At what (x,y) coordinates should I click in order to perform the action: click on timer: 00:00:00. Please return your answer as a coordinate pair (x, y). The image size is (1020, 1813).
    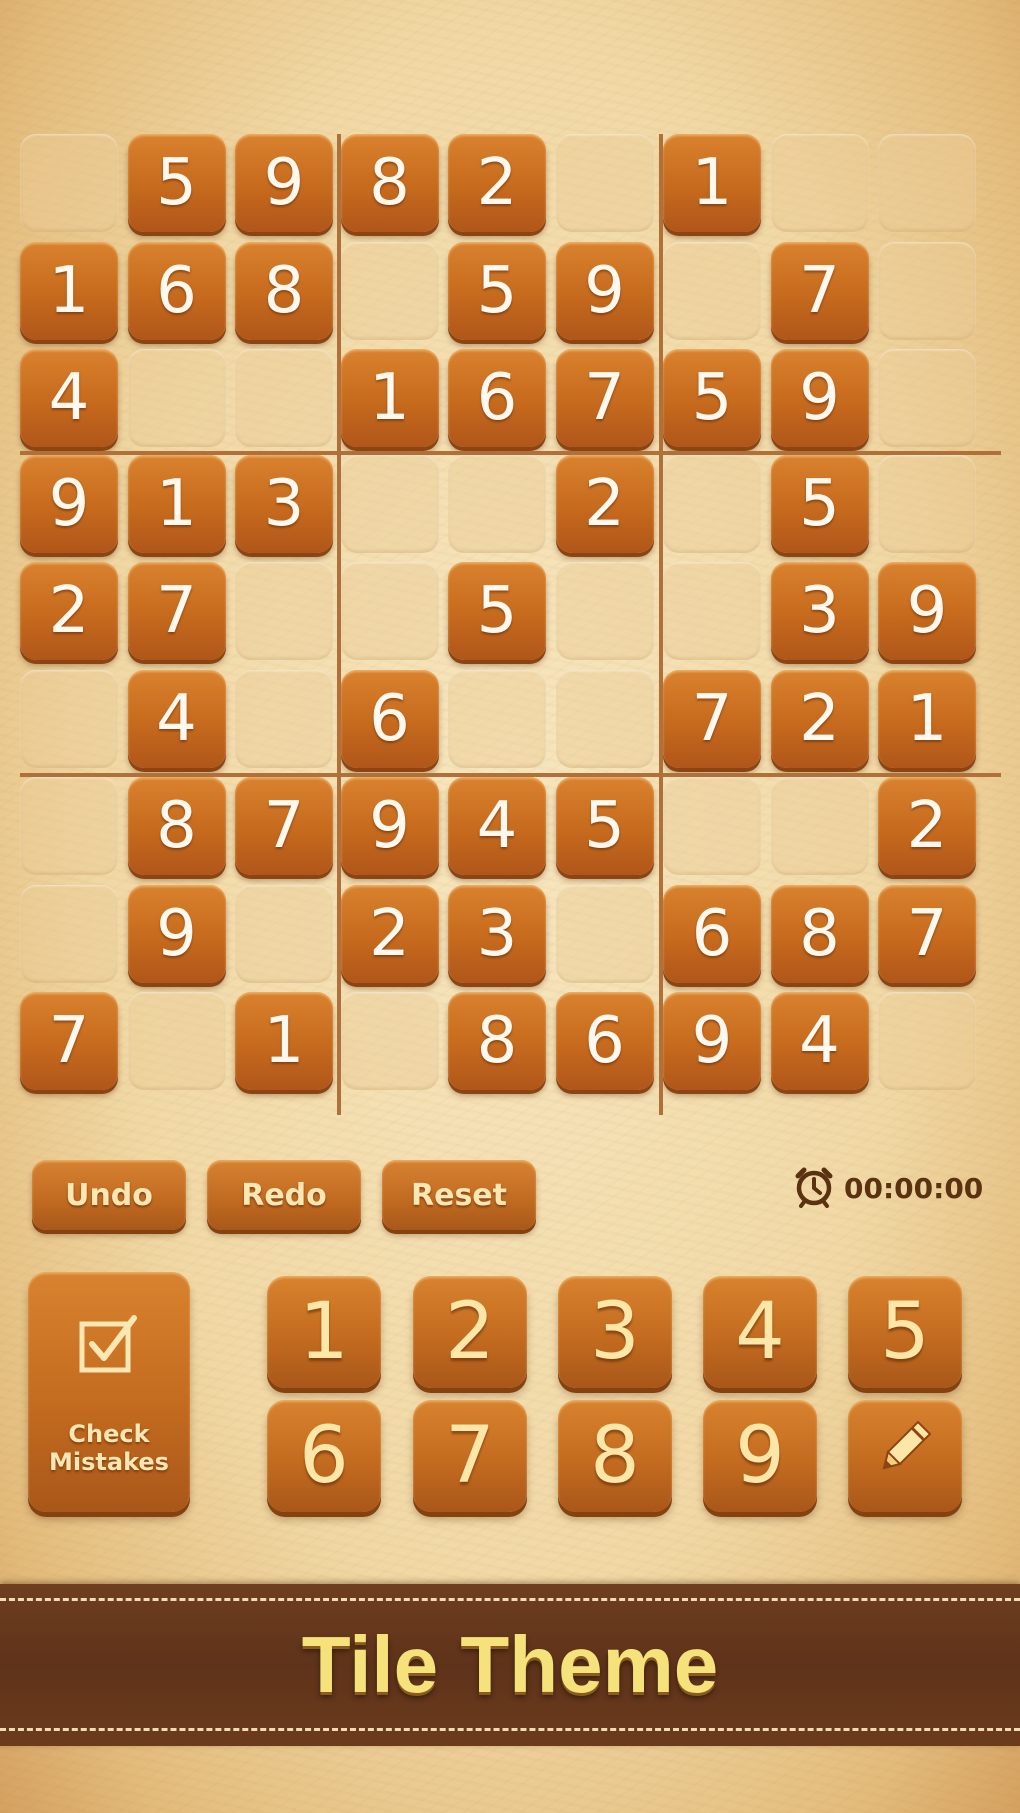
    Looking at the image, I should click on (887, 1188).